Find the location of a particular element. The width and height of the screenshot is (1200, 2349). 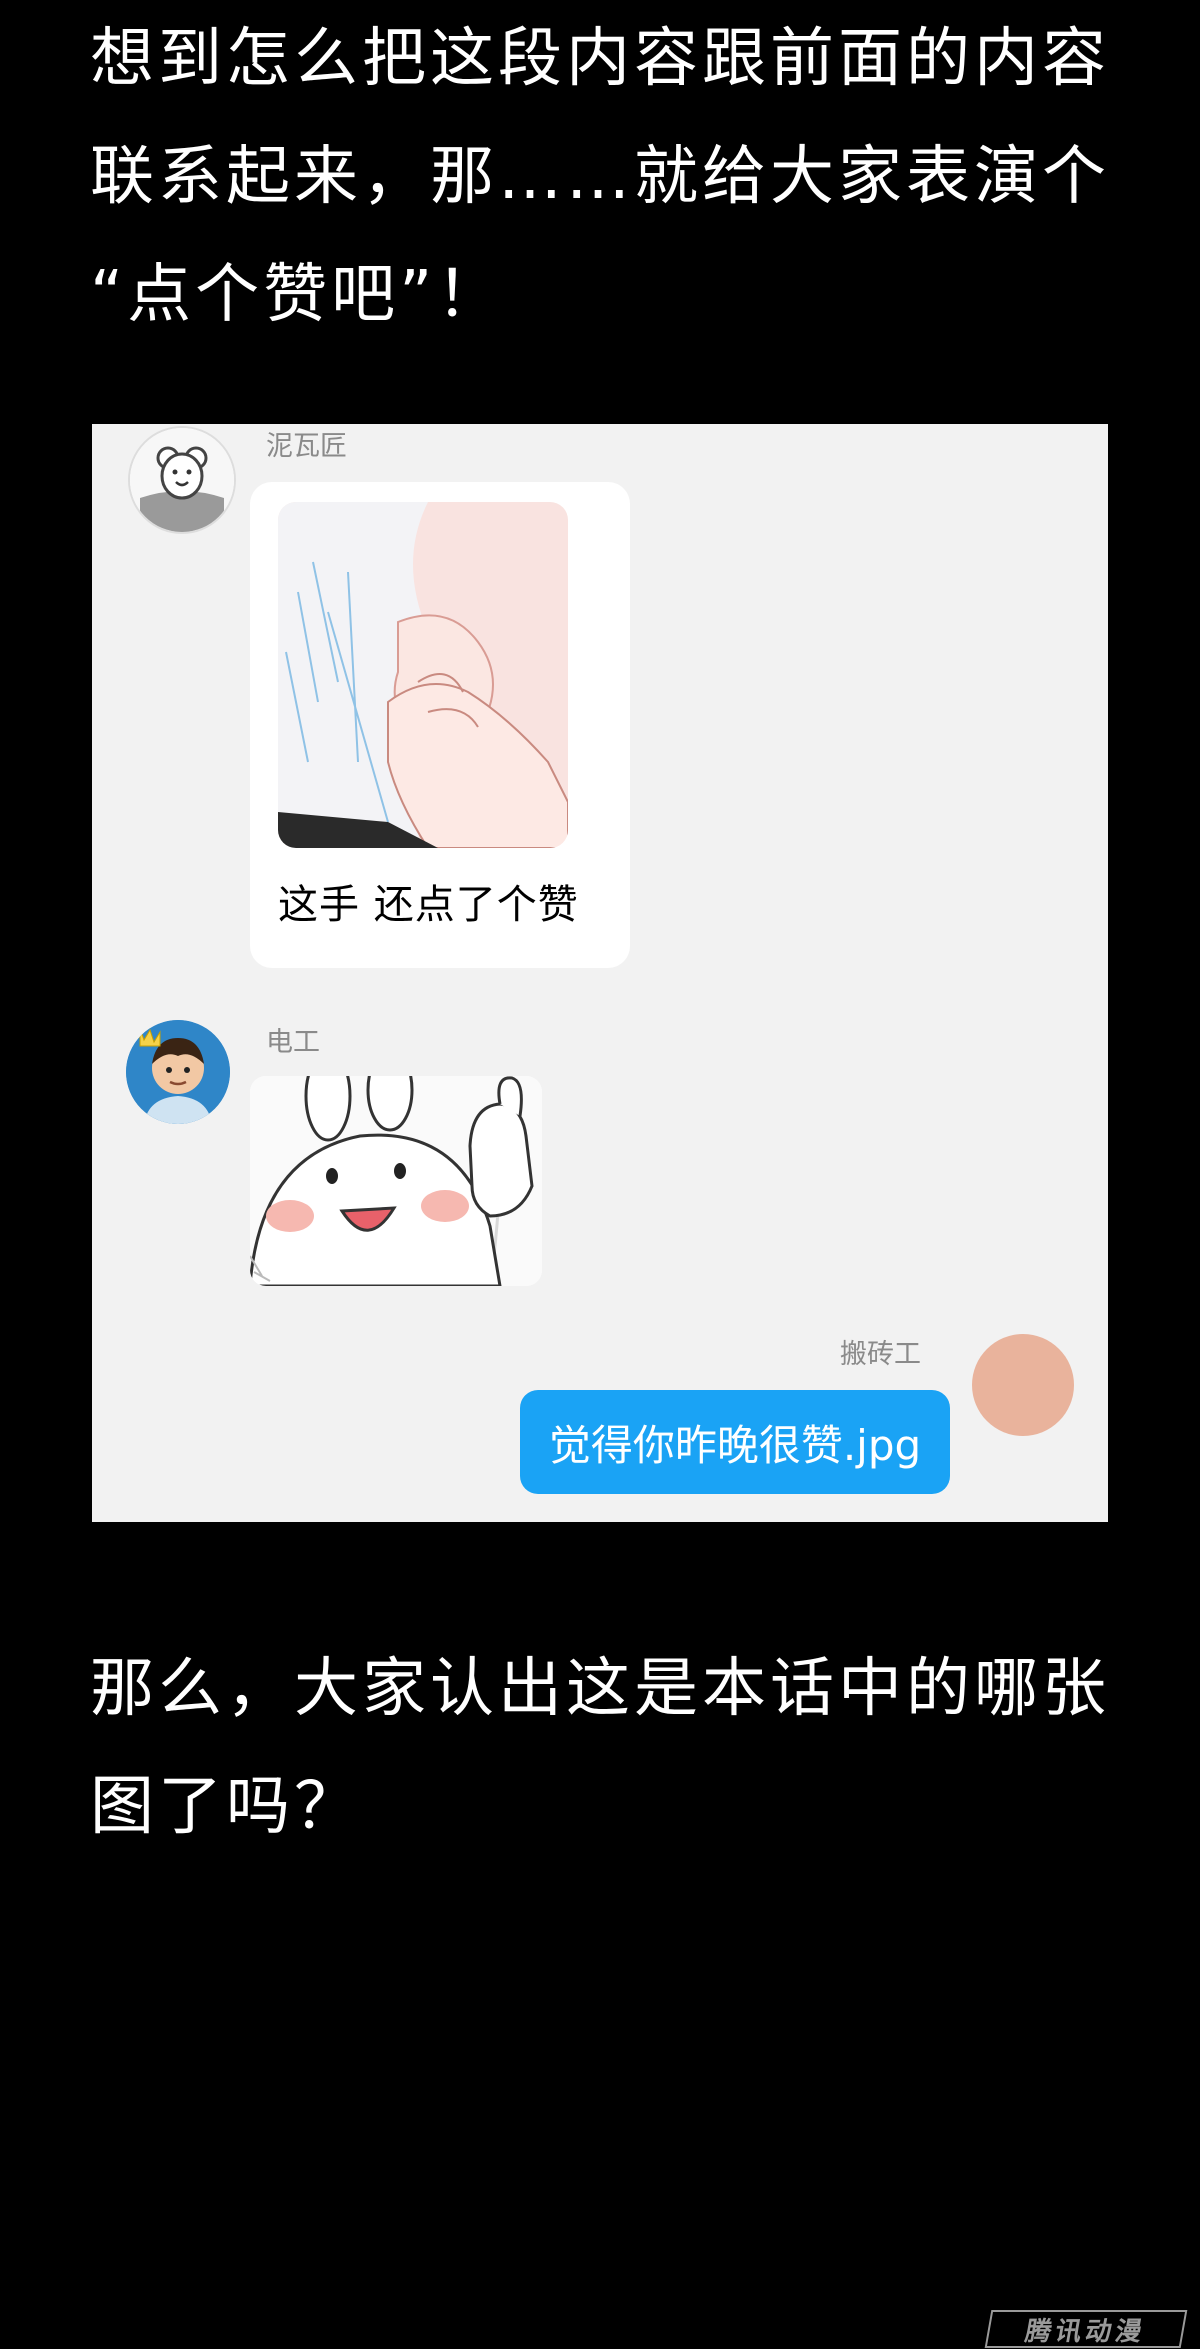

intro-text: 想到怎么把这段内容跟前面的内容 联系起来，那……就给大家表演个 “点个赞吧”！ is located at coordinates (610, 177).